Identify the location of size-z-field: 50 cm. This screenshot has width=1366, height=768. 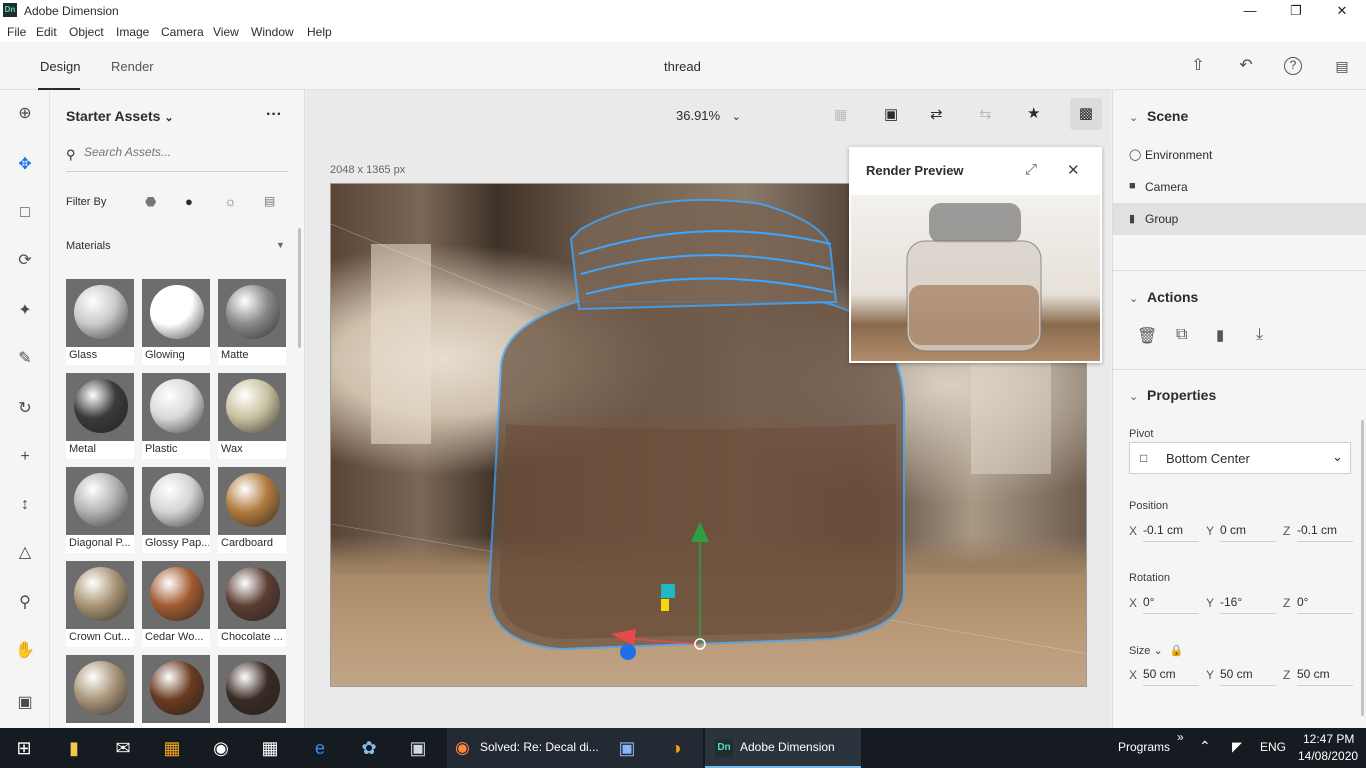
(1325, 675).